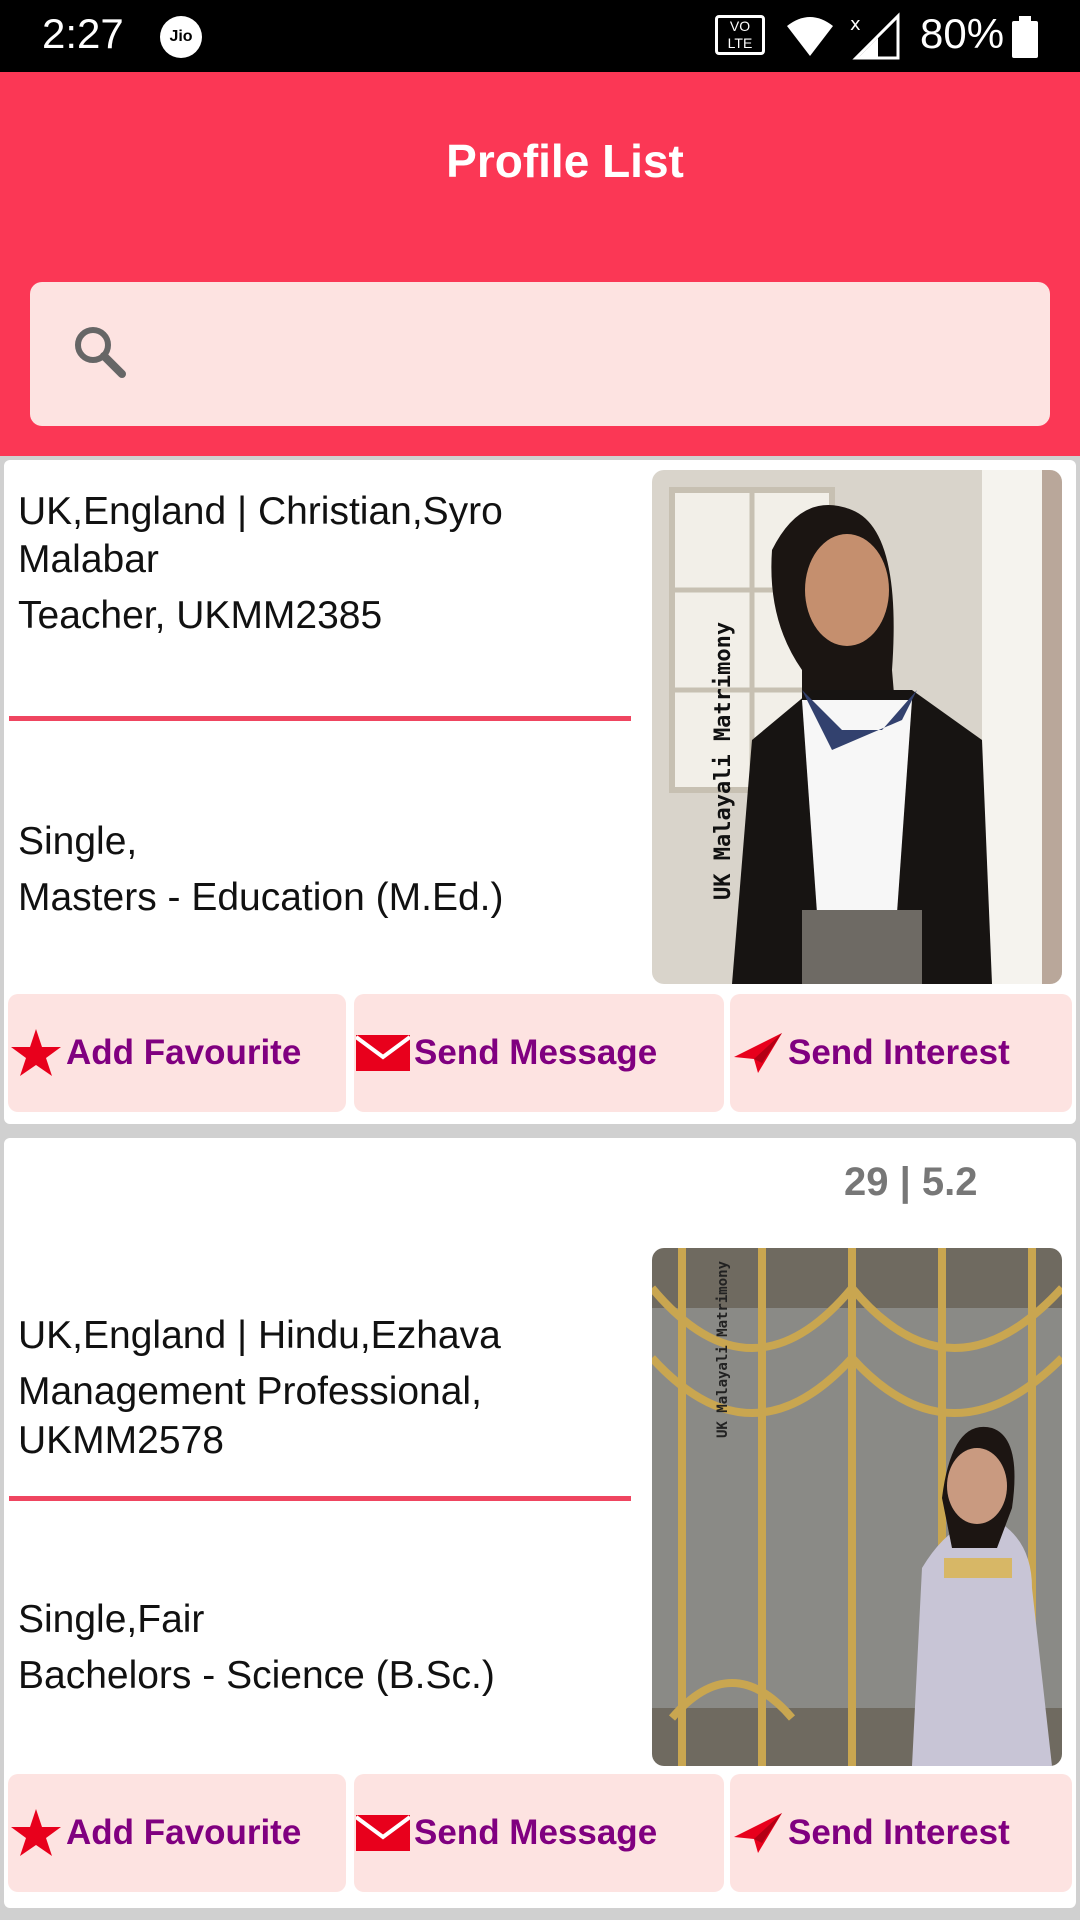 This screenshot has height=1920, width=1080. What do you see at coordinates (582, 355) in the screenshot?
I see `search-input` at bounding box center [582, 355].